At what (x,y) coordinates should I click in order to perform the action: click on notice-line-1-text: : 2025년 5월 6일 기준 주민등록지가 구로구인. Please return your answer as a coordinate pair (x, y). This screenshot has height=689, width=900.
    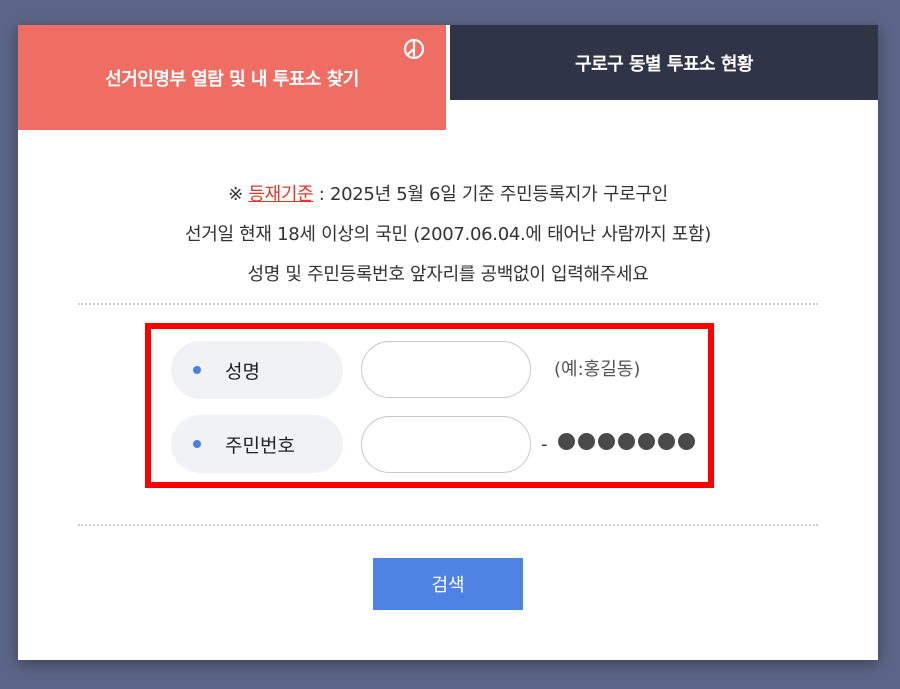
    Looking at the image, I should click on (490, 194).